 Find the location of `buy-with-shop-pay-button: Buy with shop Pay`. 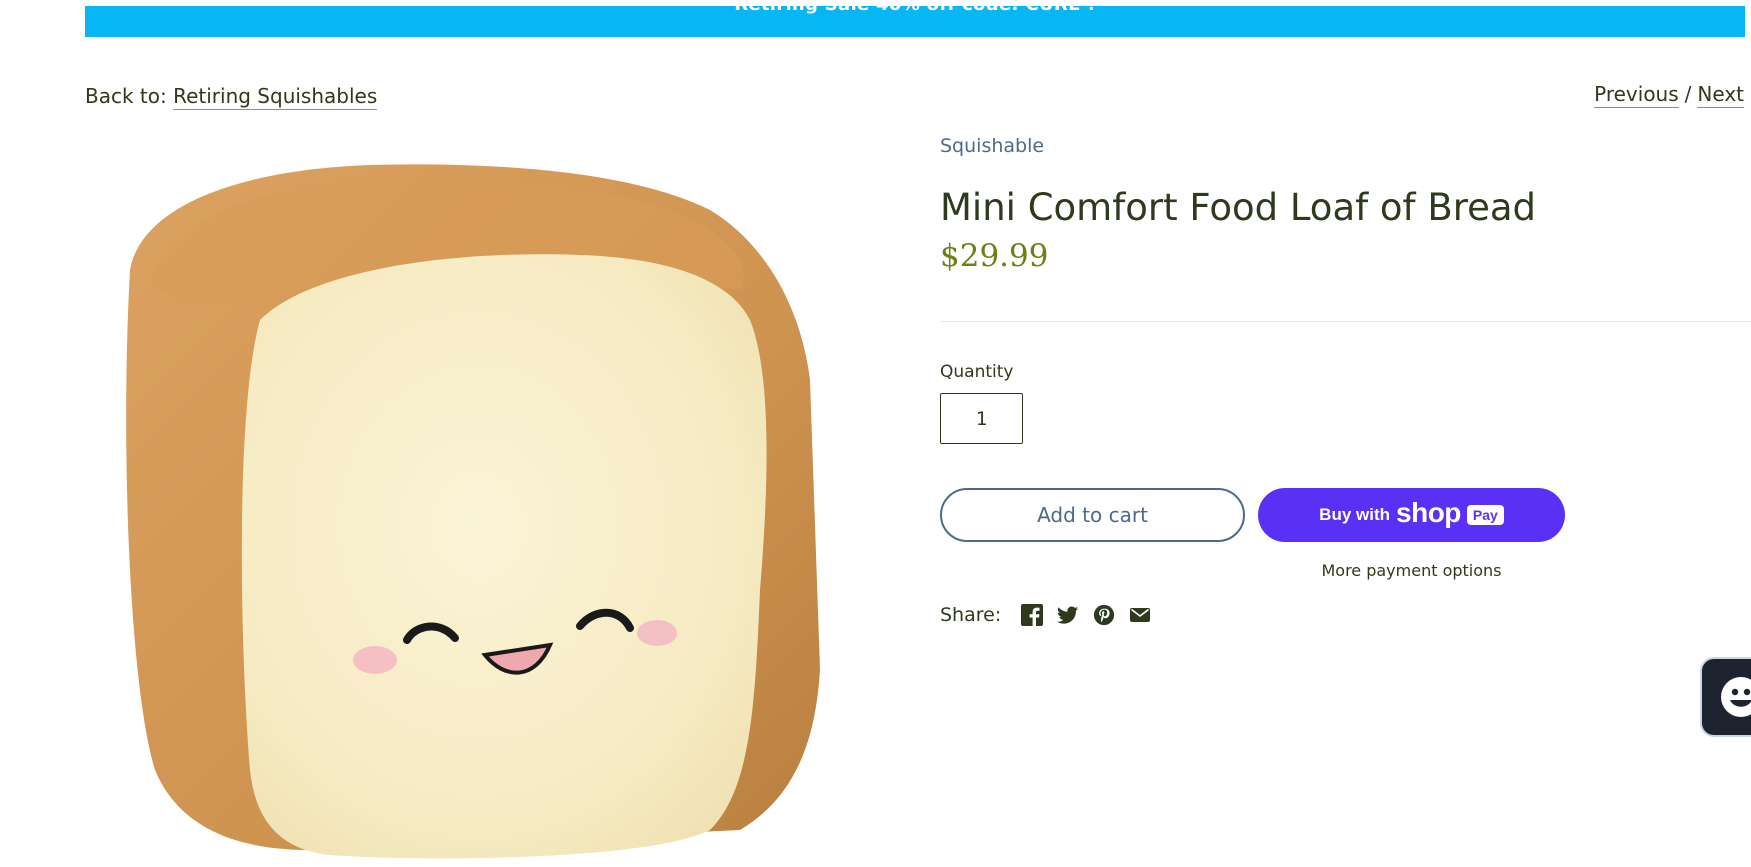

buy-with-shop-pay-button: Buy with shop Pay is located at coordinates (1411, 515).